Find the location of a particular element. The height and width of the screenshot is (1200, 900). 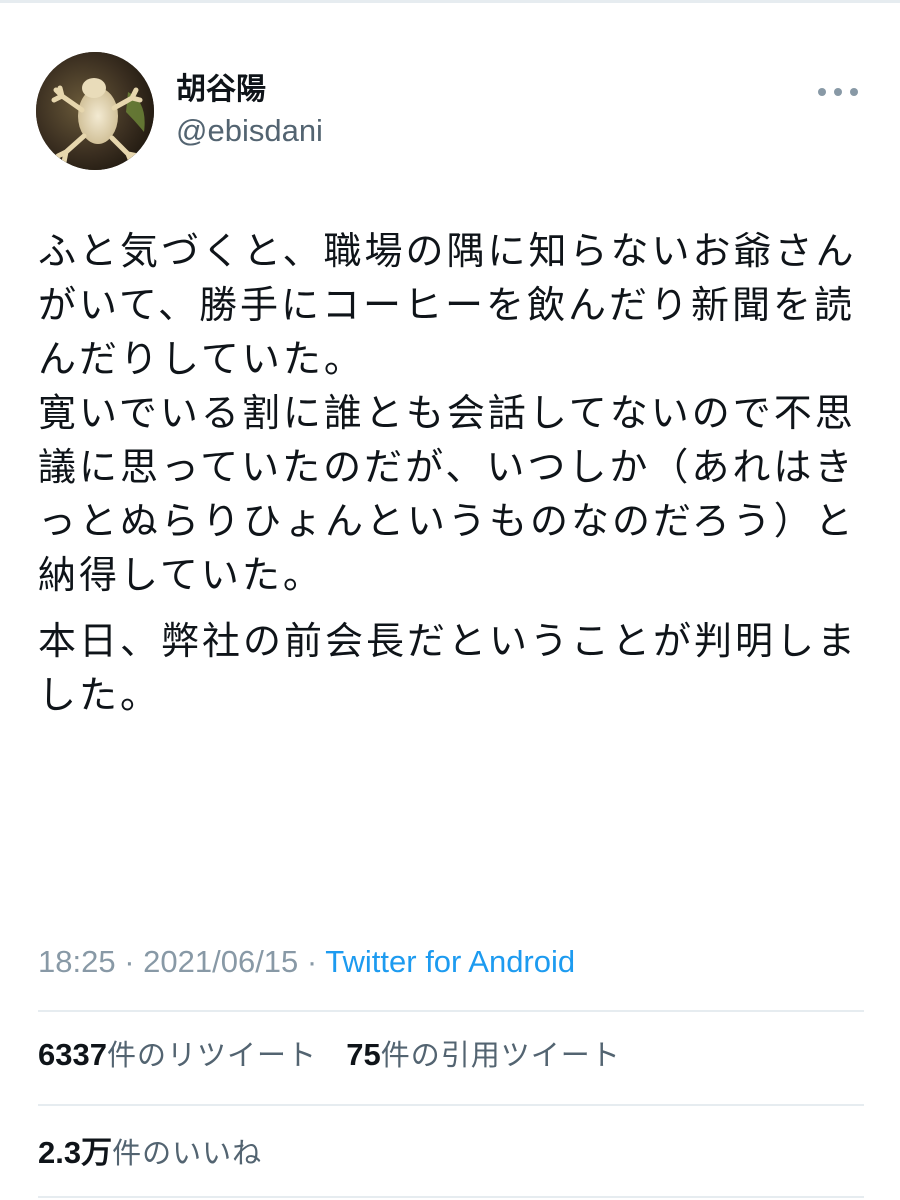

user-info: 胡谷陽 @ebisdani is located at coordinates (249, 111).